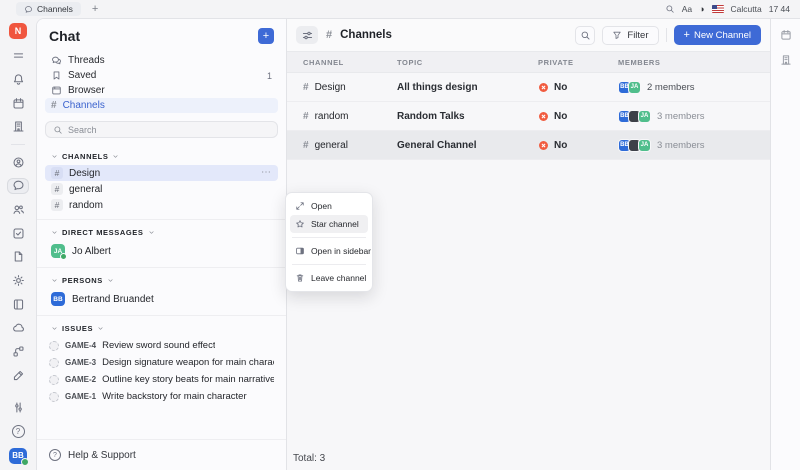 Image resolution: width=800 pixels, height=470 pixels. I want to click on menu-item-leave-channel: Leave channel, so click(329, 278).